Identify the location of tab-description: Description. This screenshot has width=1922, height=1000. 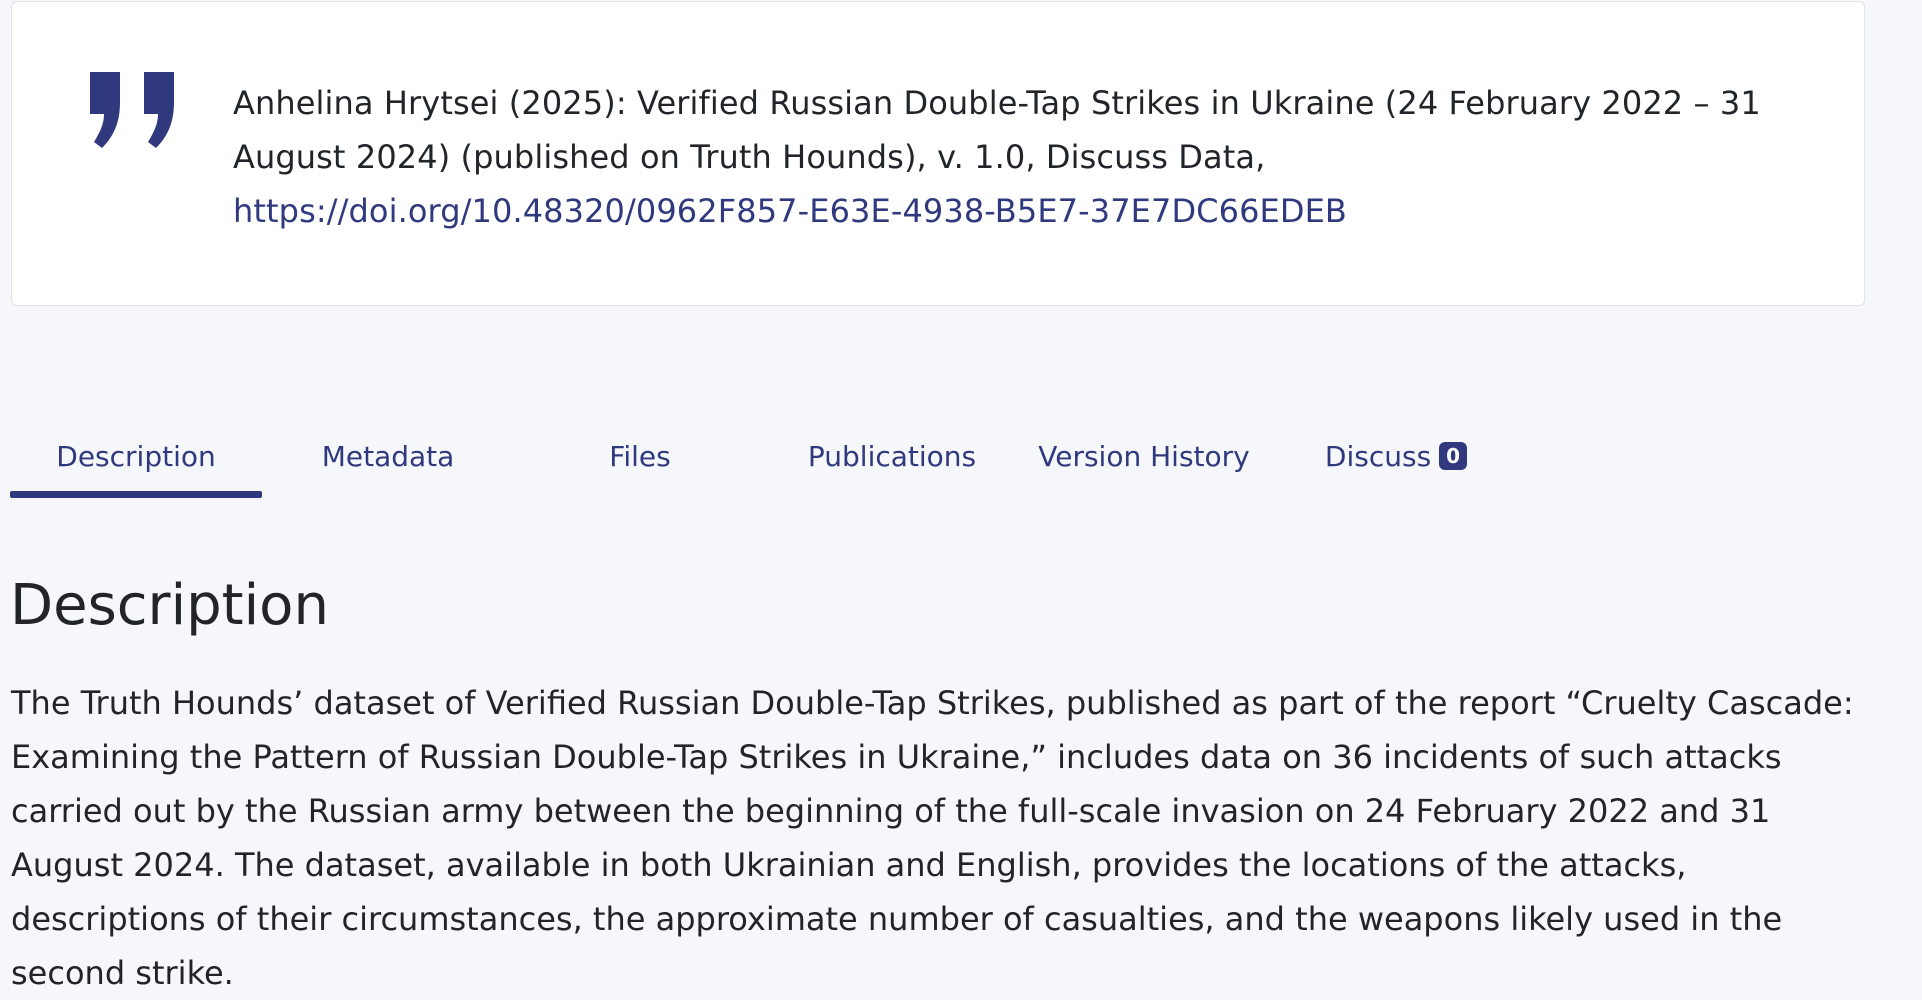
(136, 458).